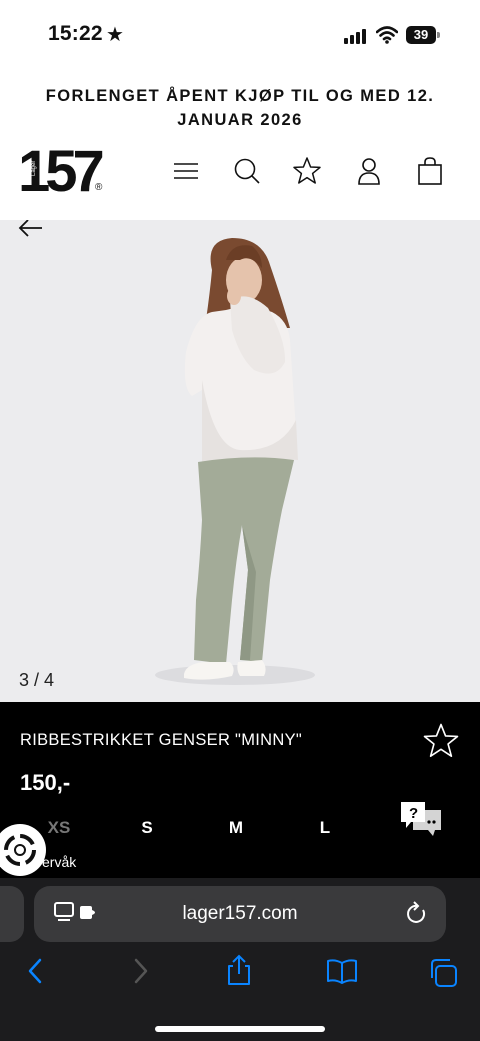 This screenshot has width=480, height=1041. I want to click on logo-sub-text: Lager, so click(34, 168).